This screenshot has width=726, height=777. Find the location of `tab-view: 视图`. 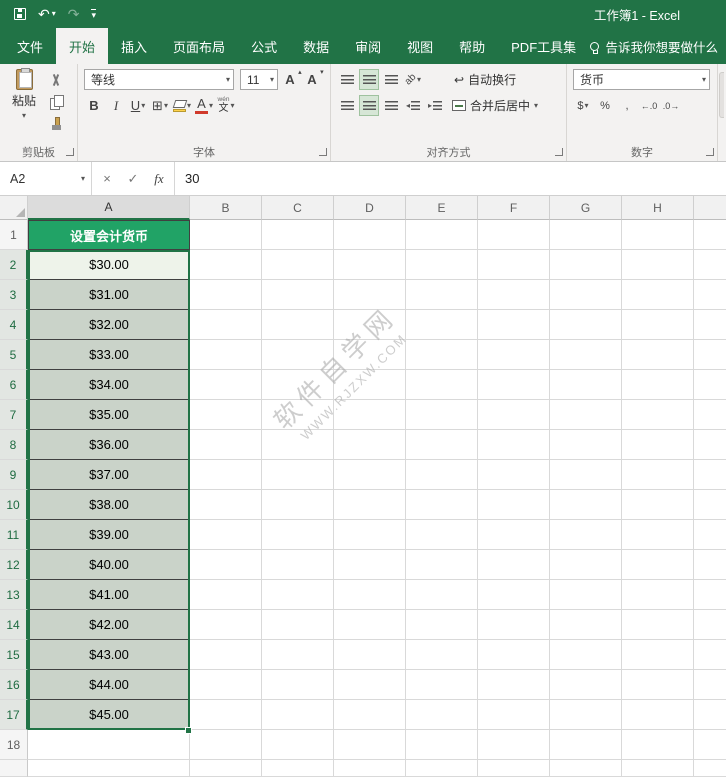

tab-view: 视图 is located at coordinates (420, 46).